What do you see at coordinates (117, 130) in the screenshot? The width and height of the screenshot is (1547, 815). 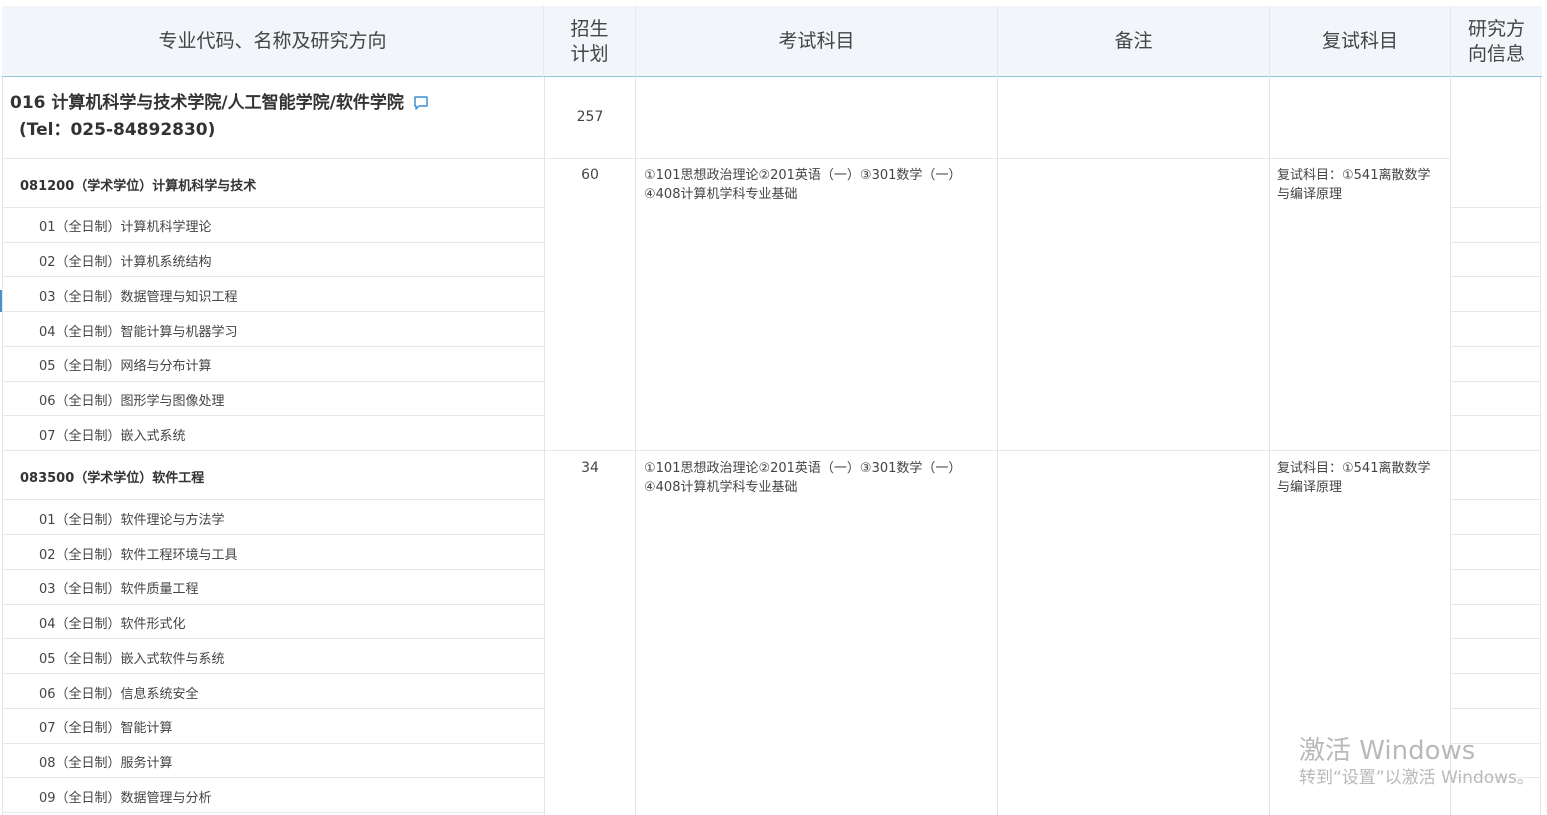 I see `college-tel: (Tel：025-84892830)` at bounding box center [117, 130].